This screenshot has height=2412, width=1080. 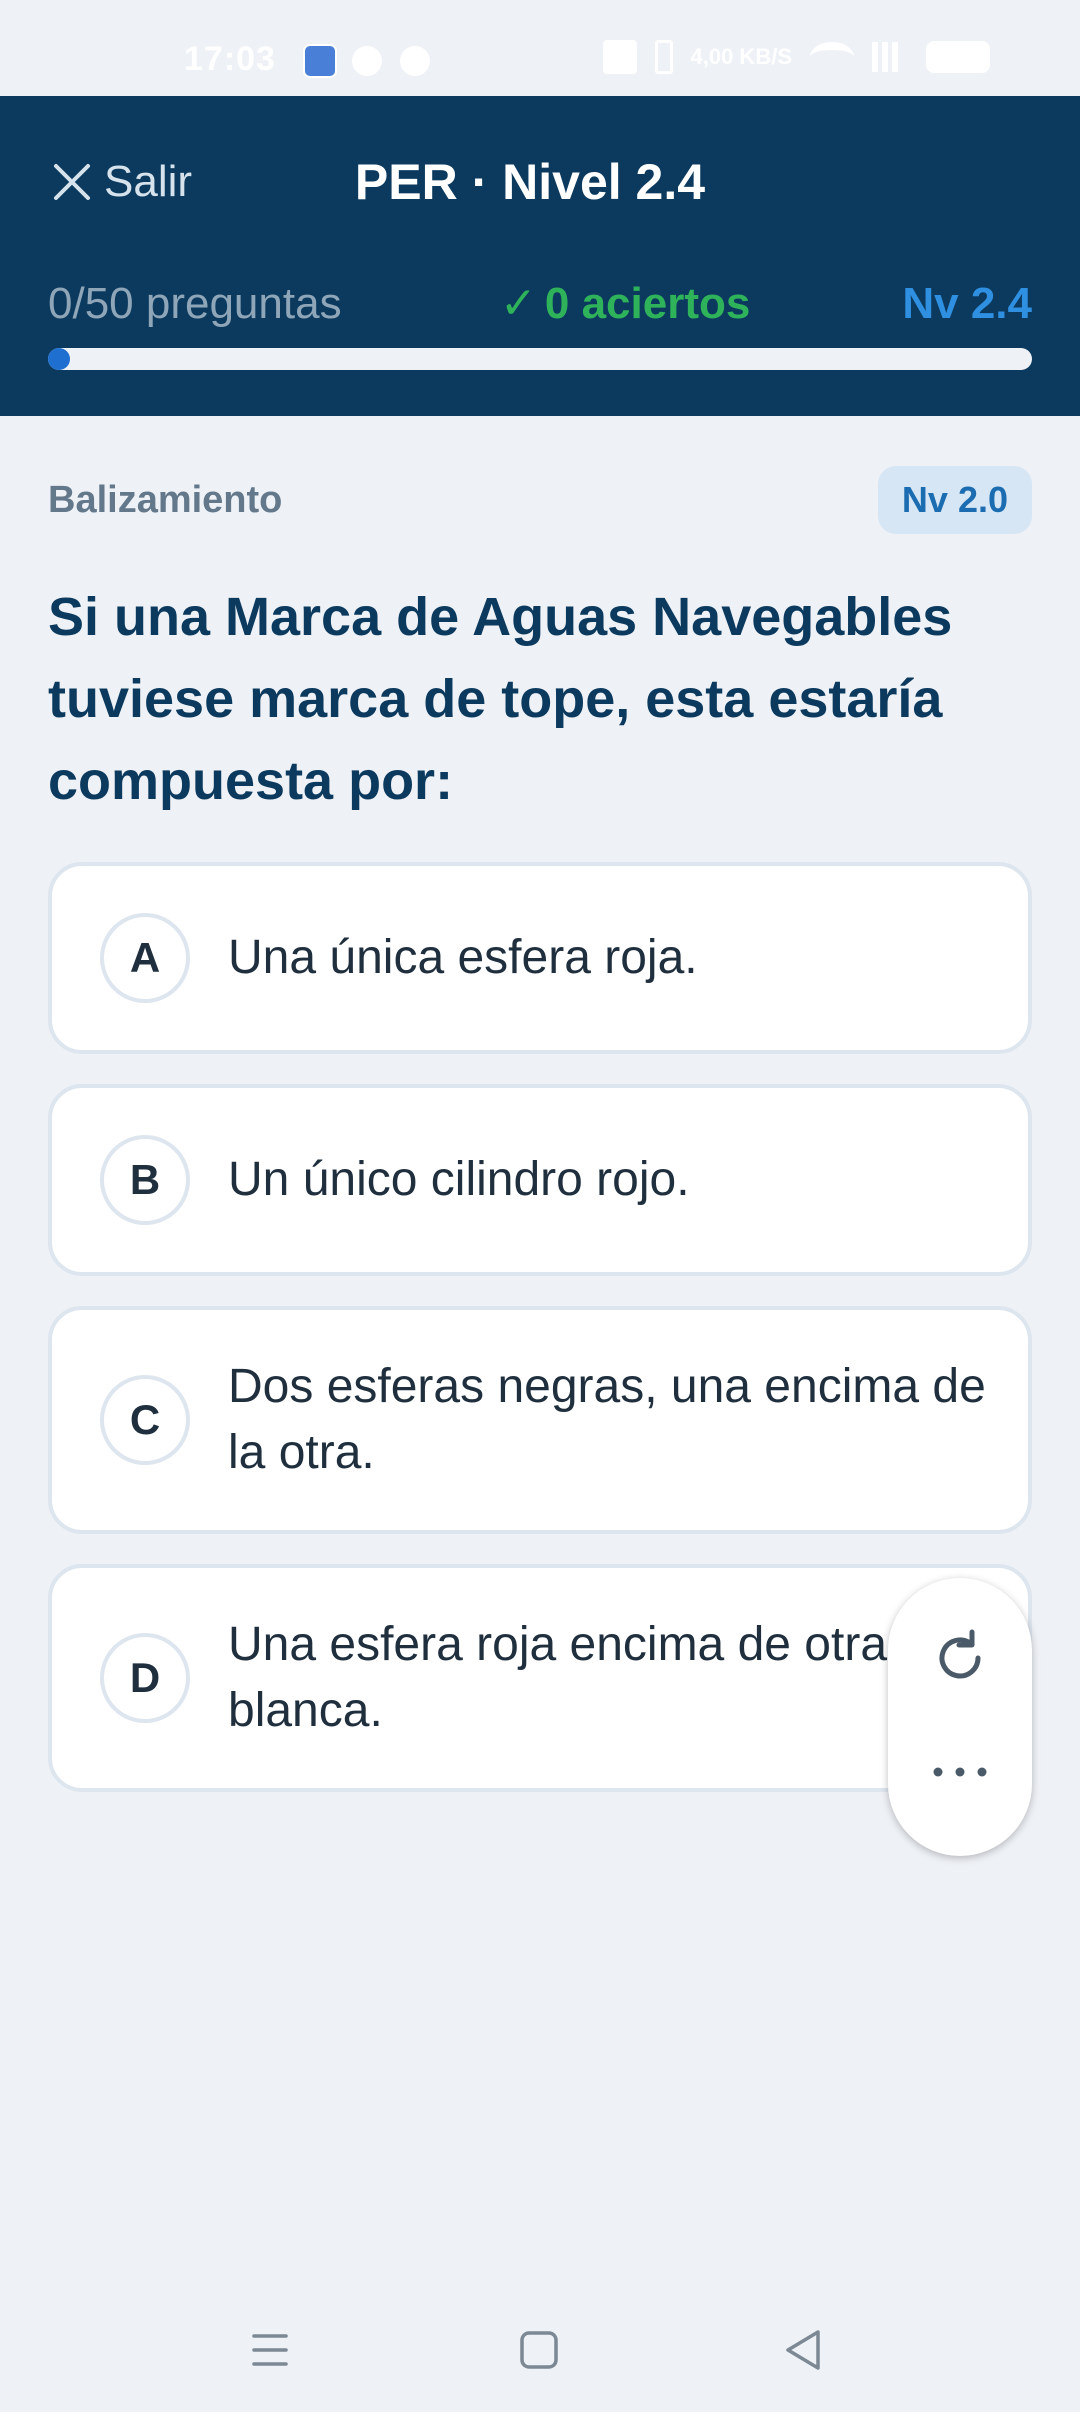 I want to click on hits-counter: ✓ 0 aciertos, so click(x=625, y=304).